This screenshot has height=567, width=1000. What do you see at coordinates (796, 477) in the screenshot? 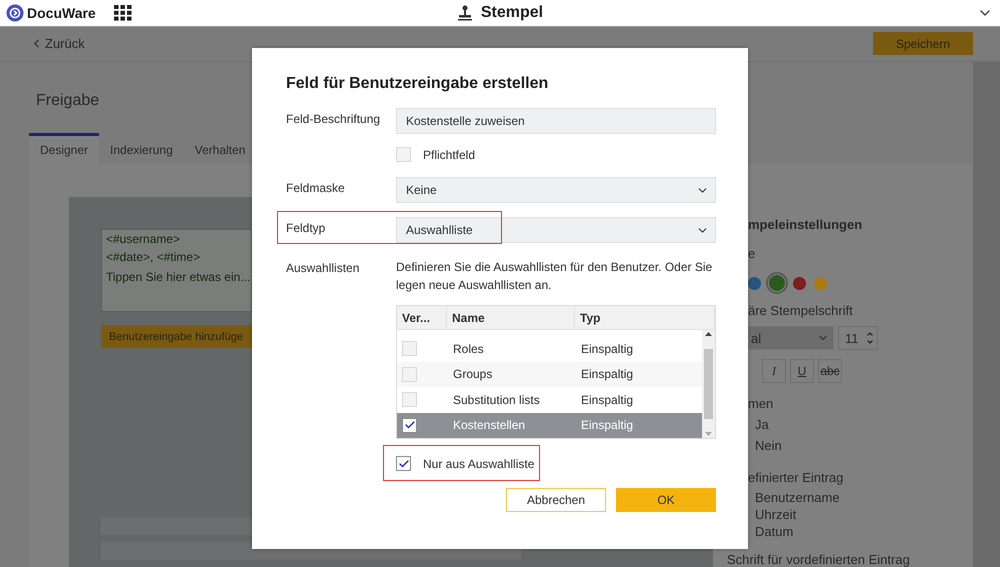
I see `entry-label: efinierter Eintrag` at bounding box center [796, 477].